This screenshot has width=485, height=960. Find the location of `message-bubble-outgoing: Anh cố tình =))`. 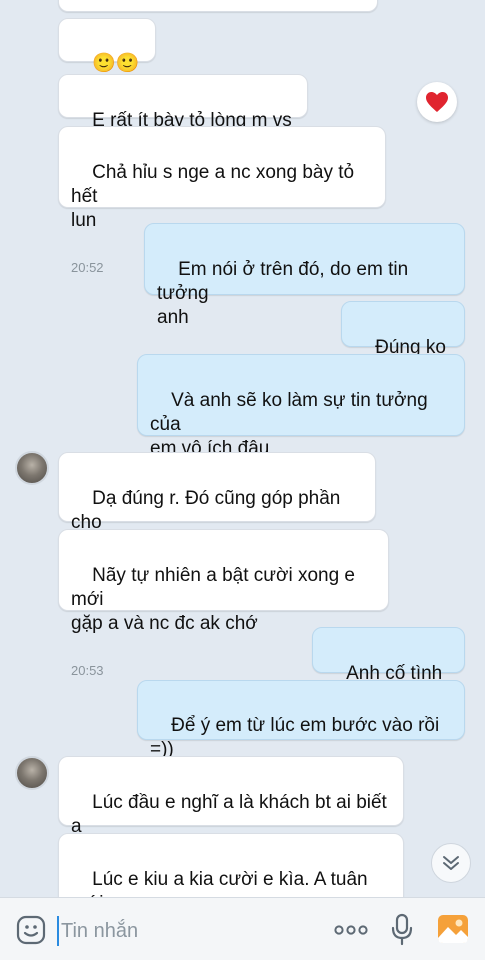

message-bubble-outgoing: Anh cố tình =)) is located at coordinates (388, 667).